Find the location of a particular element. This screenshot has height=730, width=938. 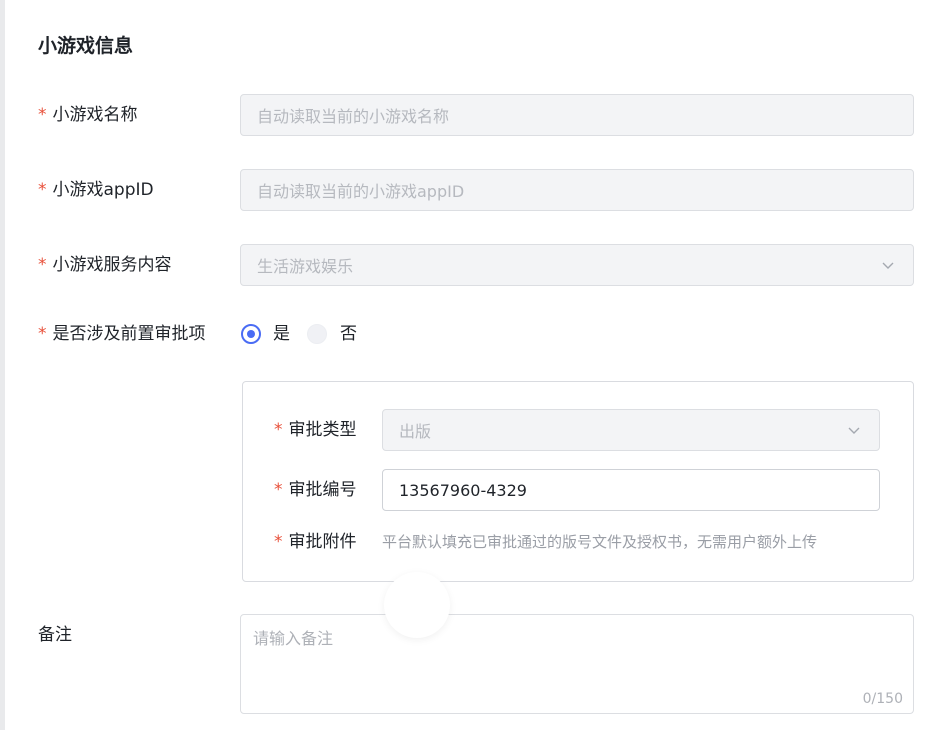

floating-circle-overlay is located at coordinates (417, 605).